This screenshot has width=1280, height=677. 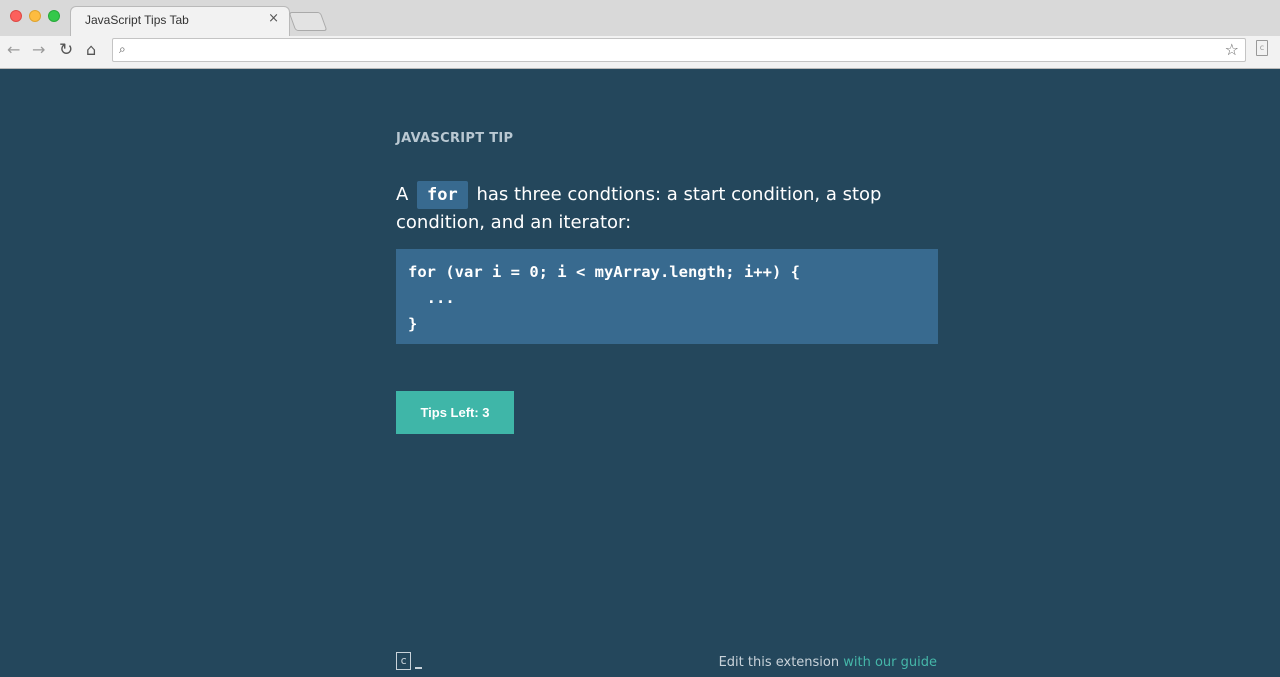 What do you see at coordinates (405, 194) in the screenshot?
I see `tip-text-before: A` at bounding box center [405, 194].